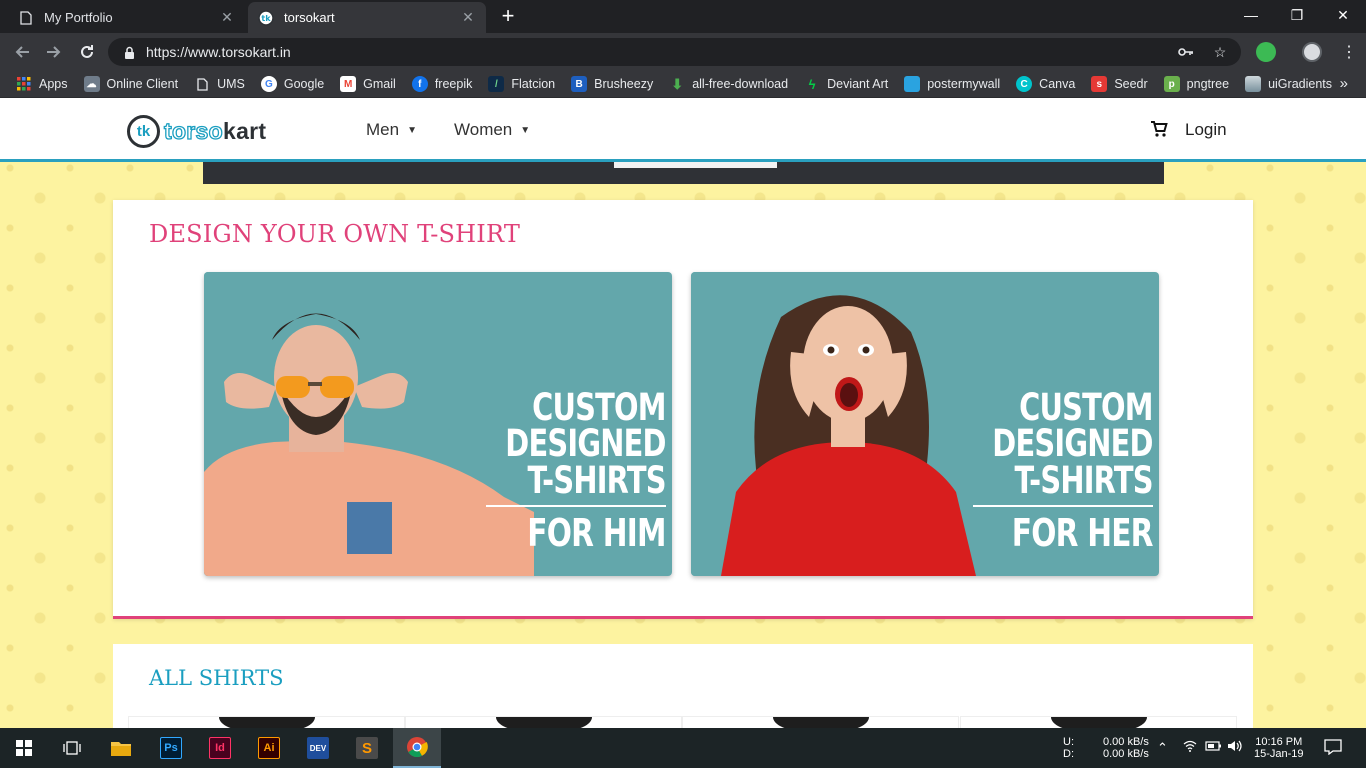 The image size is (1366, 768). Describe the element at coordinates (266, 17) in the screenshot. I see `torsokart-favicon-icon: tk` at that location.